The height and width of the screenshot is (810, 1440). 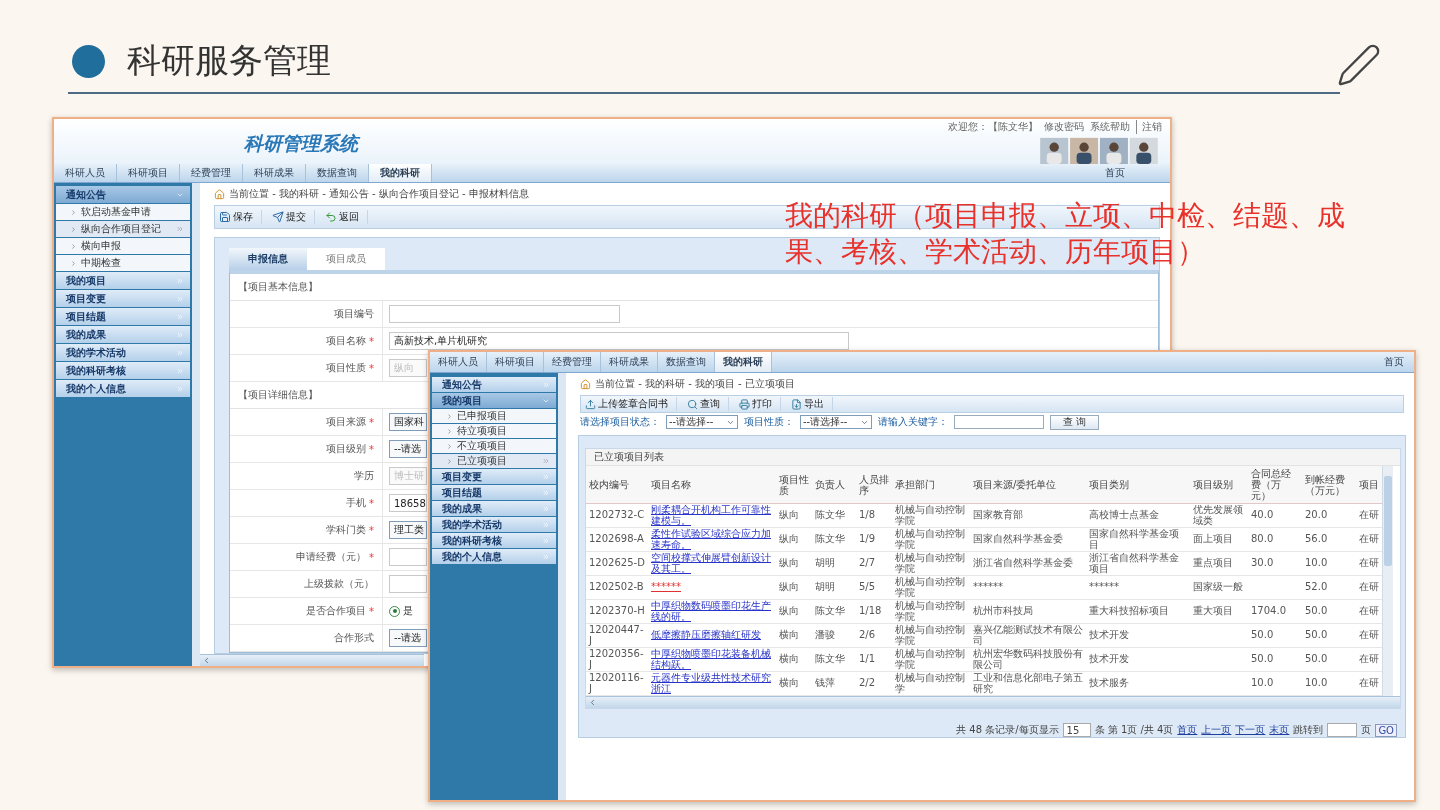 What do you see at coordinates (1028, 611) in the screenshot?
I see `table-cell: 杭州市科技局` at bounding box center [1028, 611].